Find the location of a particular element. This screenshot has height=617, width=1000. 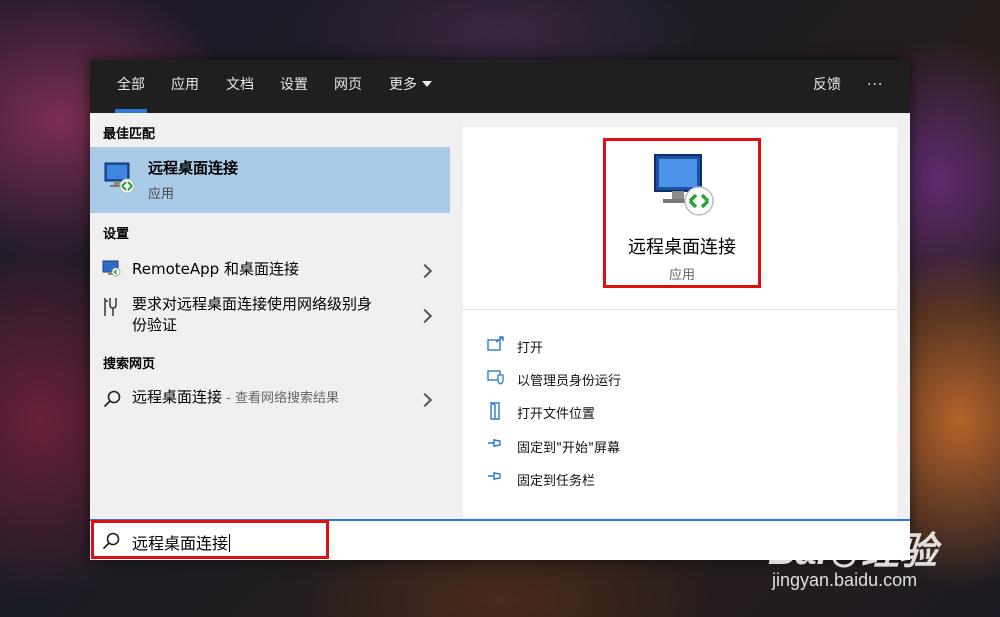

settings-item-remoteapp-label: RemoteApp 和桌面连接 is located at coordinates (215, 269).